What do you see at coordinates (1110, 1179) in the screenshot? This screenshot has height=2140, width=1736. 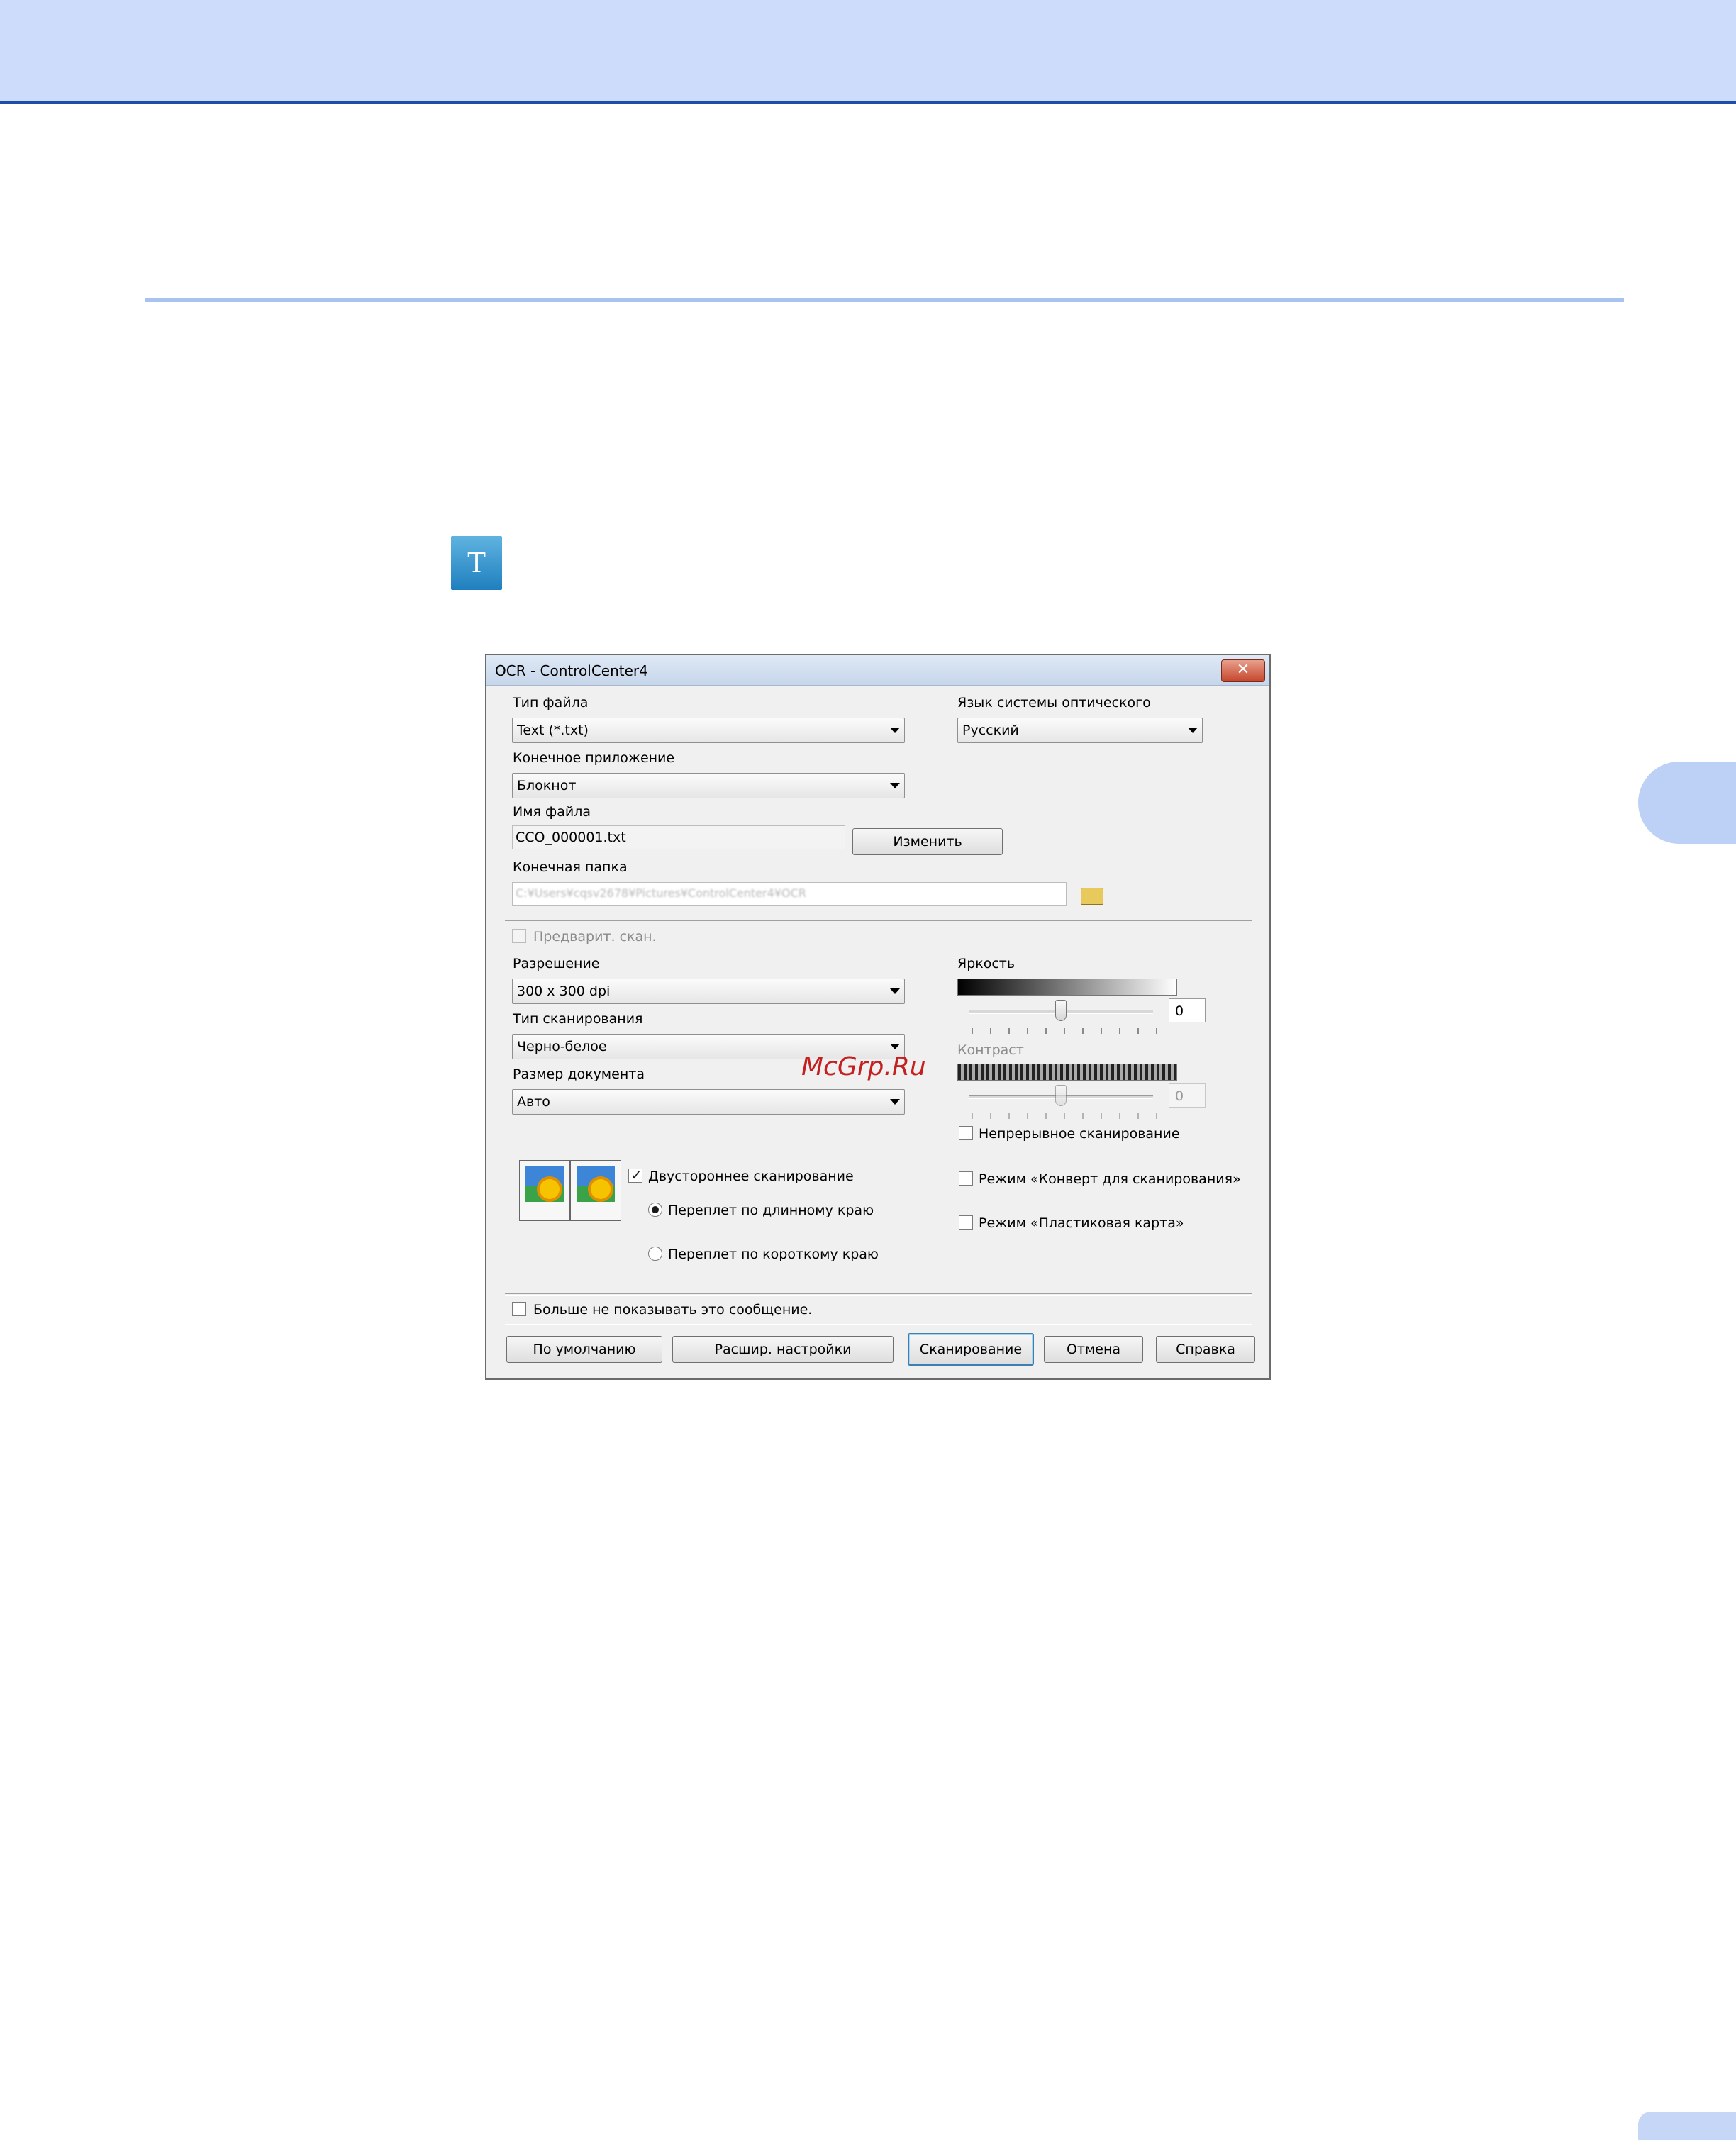 I see `envelope-mode-label: Режим «Конверт для сканирования»` at bounding box center [1110, 1179].